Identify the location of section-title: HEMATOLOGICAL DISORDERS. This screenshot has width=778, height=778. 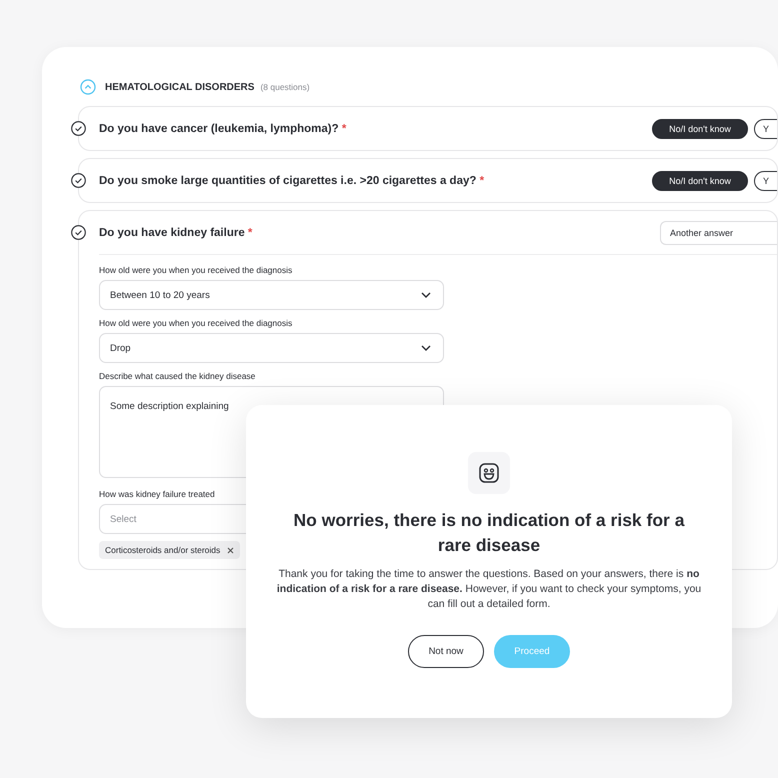
(179, 87).